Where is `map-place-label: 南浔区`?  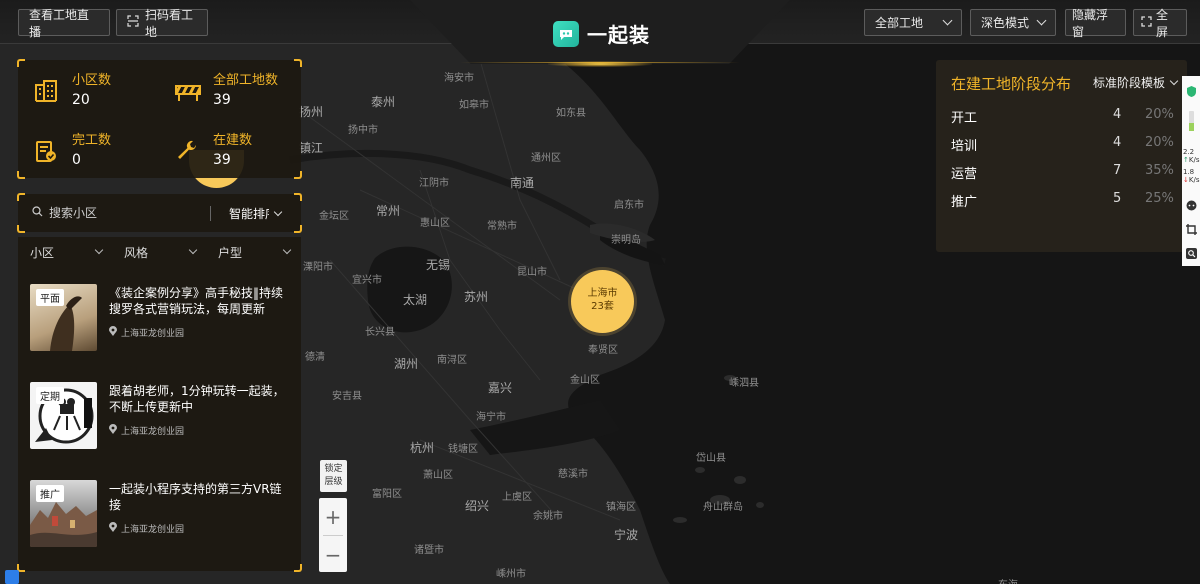
map-place-label: 南浔区 is located at coordinates (452, 360).